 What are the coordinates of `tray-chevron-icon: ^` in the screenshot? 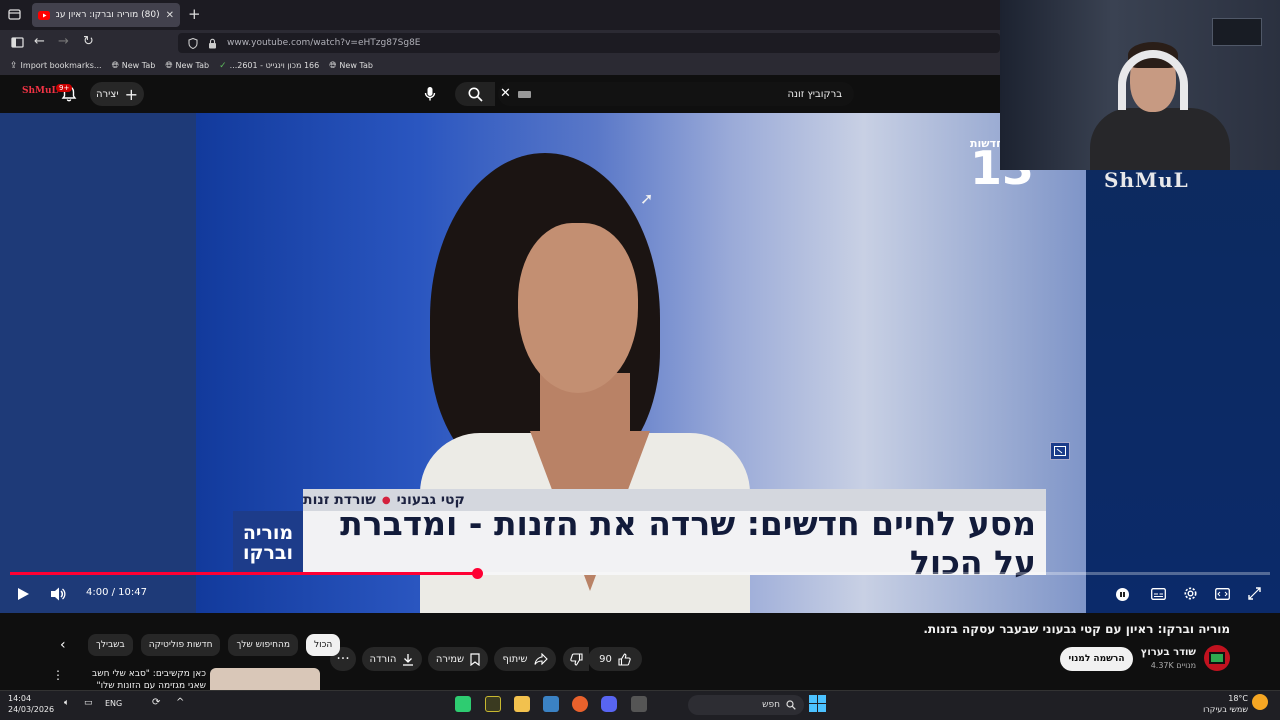 It's located at (180, 702).